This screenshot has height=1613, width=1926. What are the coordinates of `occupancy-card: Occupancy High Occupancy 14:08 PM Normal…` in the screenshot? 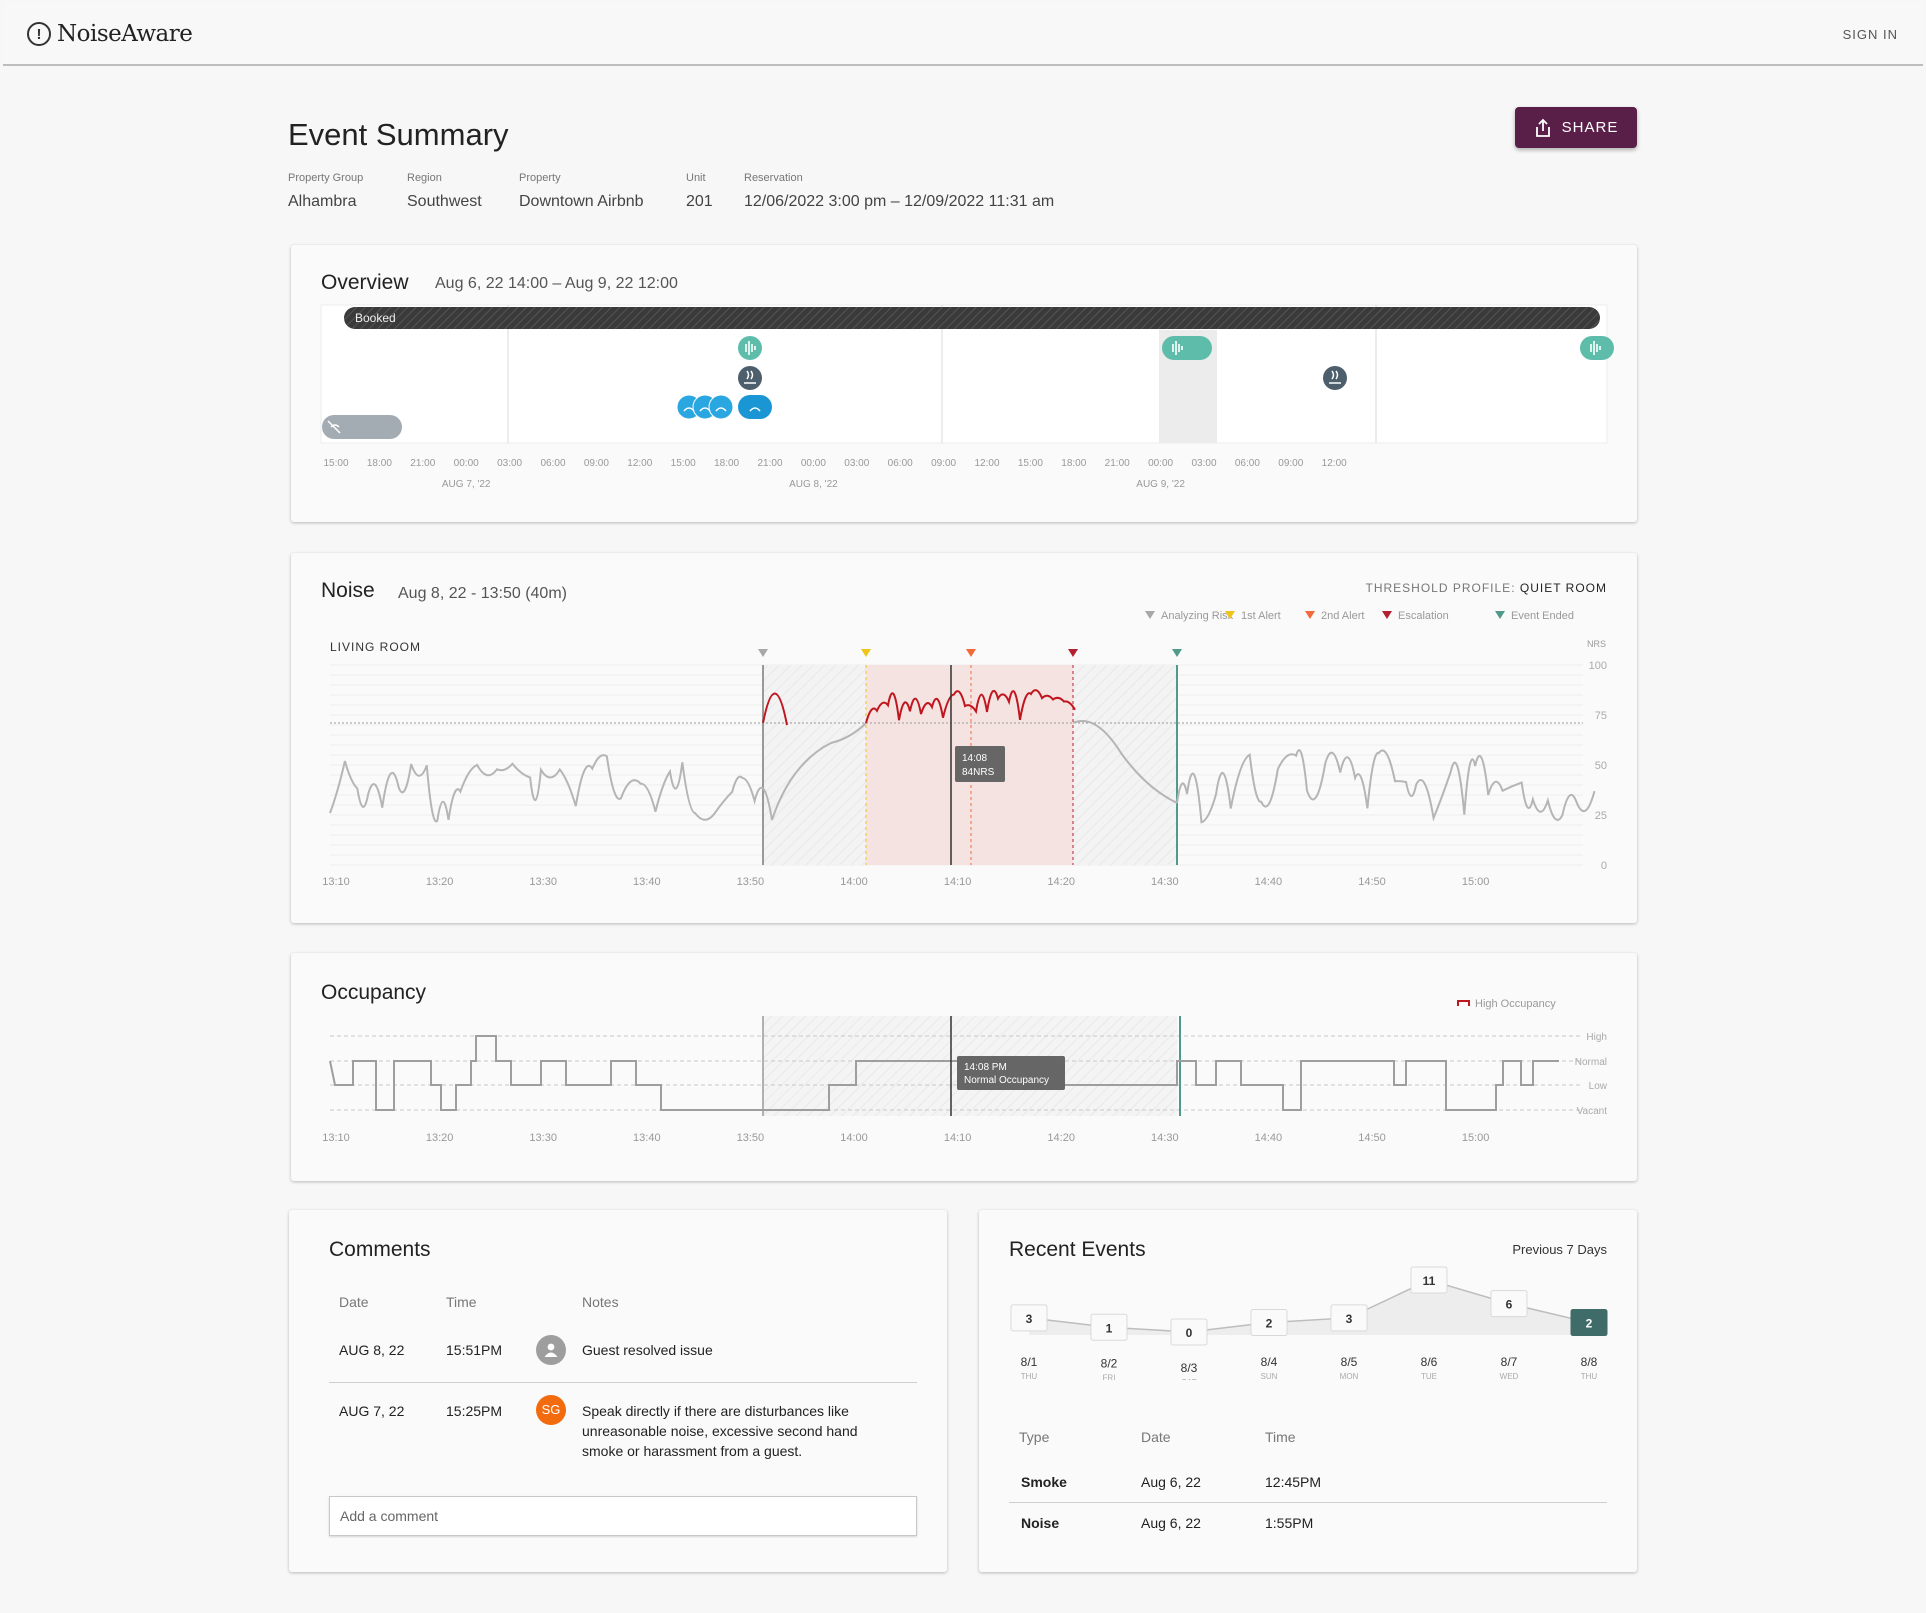 It's located at (964, 1067).